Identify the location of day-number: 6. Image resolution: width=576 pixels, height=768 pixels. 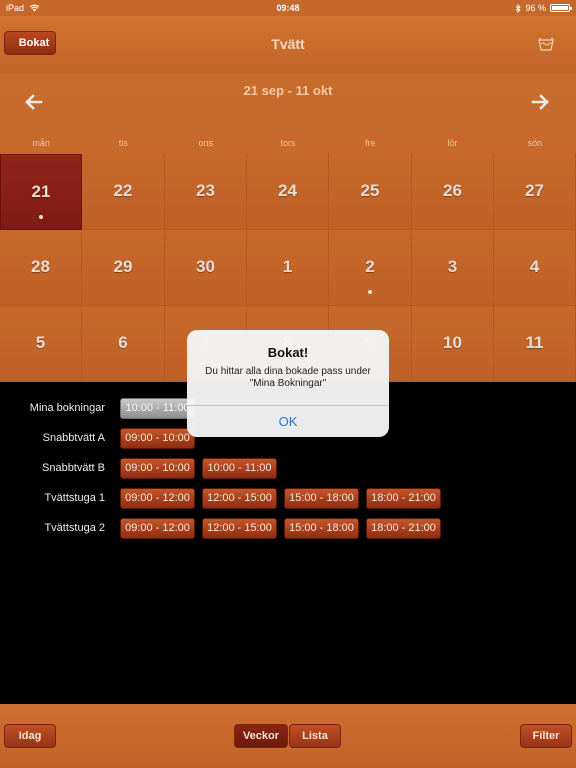
(123, 342).